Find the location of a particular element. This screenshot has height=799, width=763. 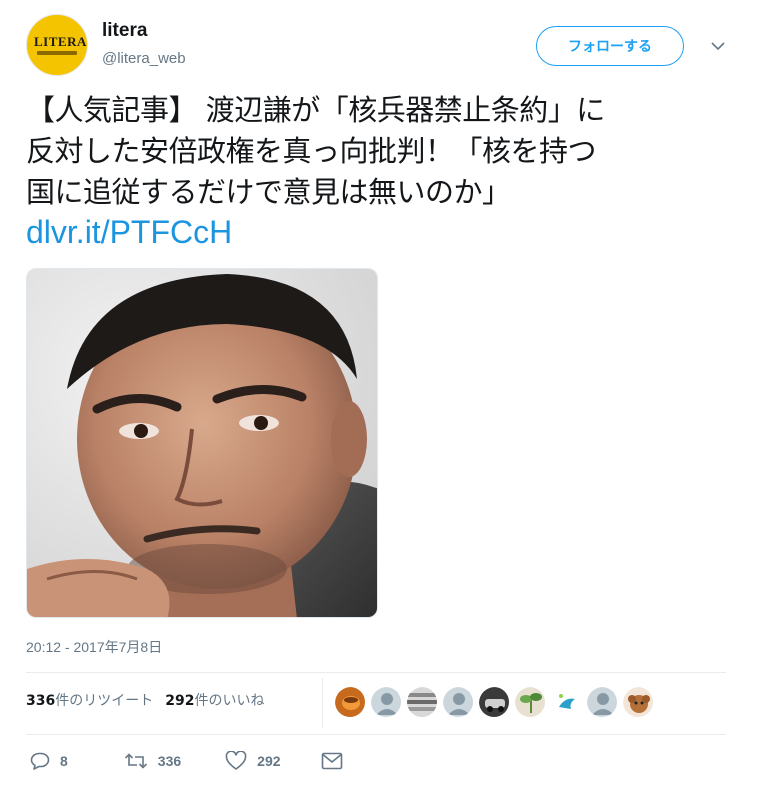

retweet-stat-count: 336 is located at coordinates (40, 701).